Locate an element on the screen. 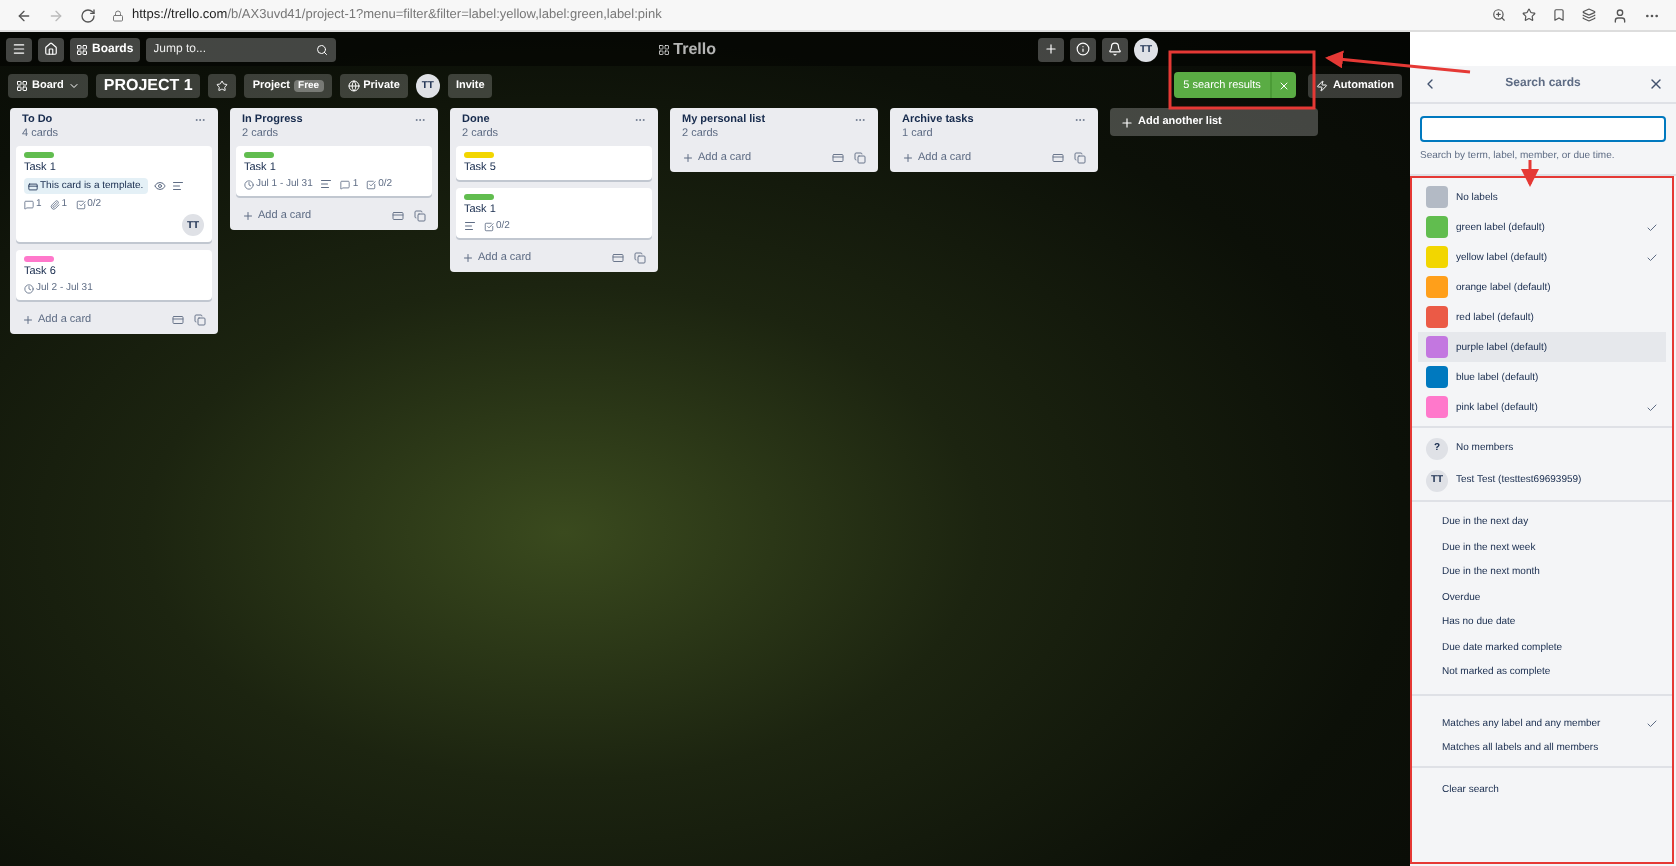 This screenshot has width=1676, height=866. layers-icon is located at coordinates (1589, 14).